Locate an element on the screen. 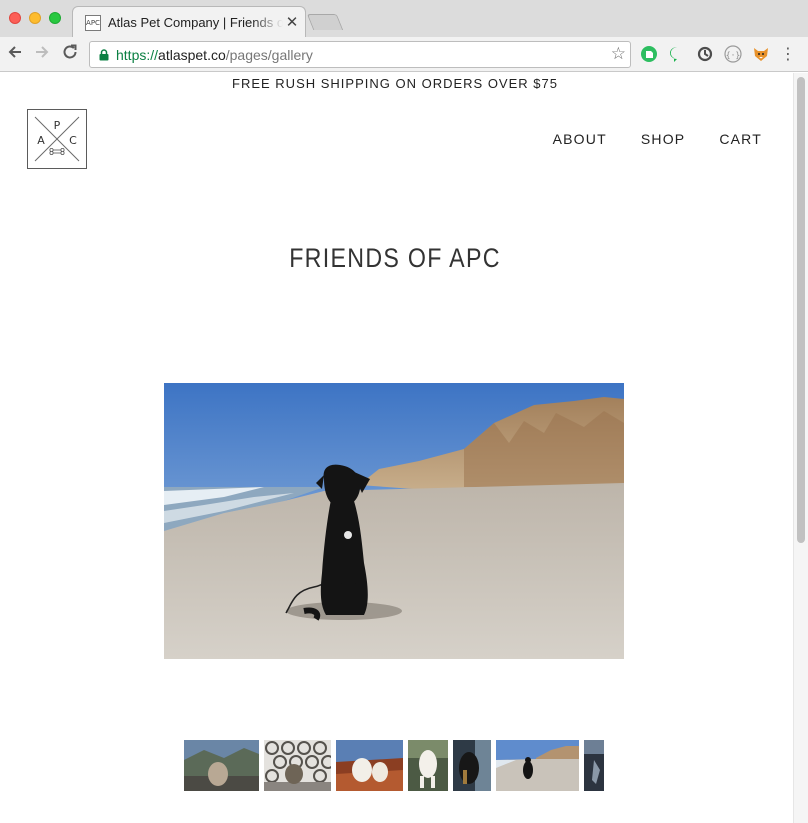  tab-title: Atlas Pet Company | Friends of APC is located at coordinates (195, 22).